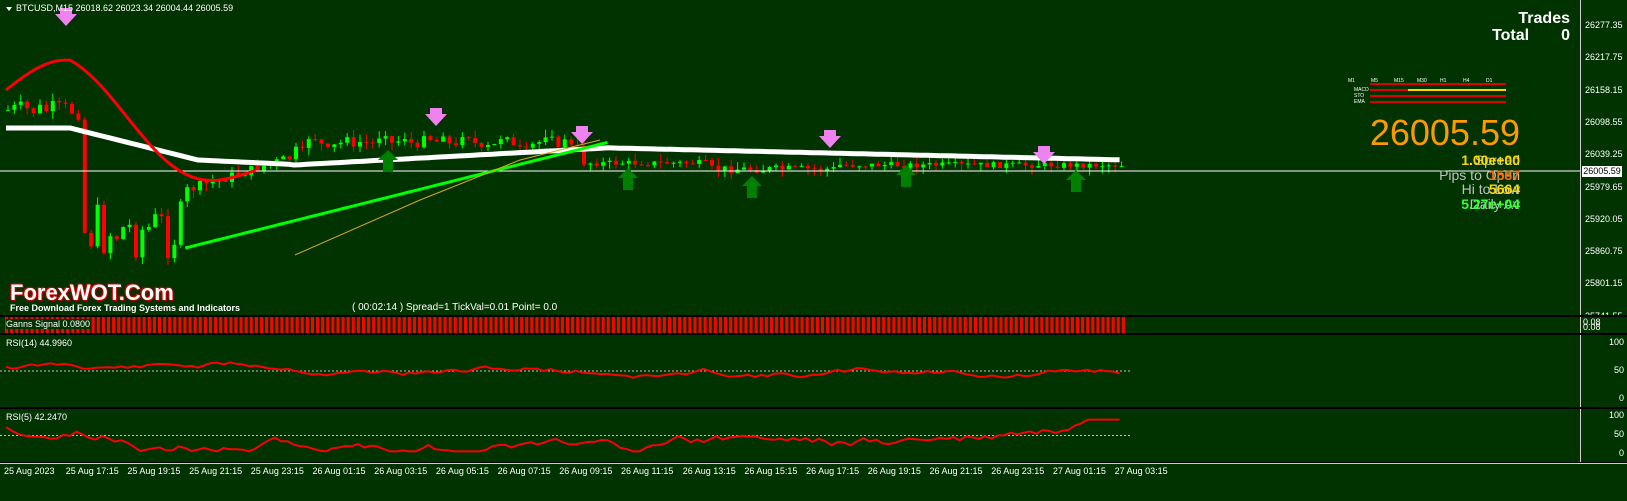 The image size is (1627, 501). I want to click on rsi14-pane: RSI(14) 44.9960, so click(790, 371).